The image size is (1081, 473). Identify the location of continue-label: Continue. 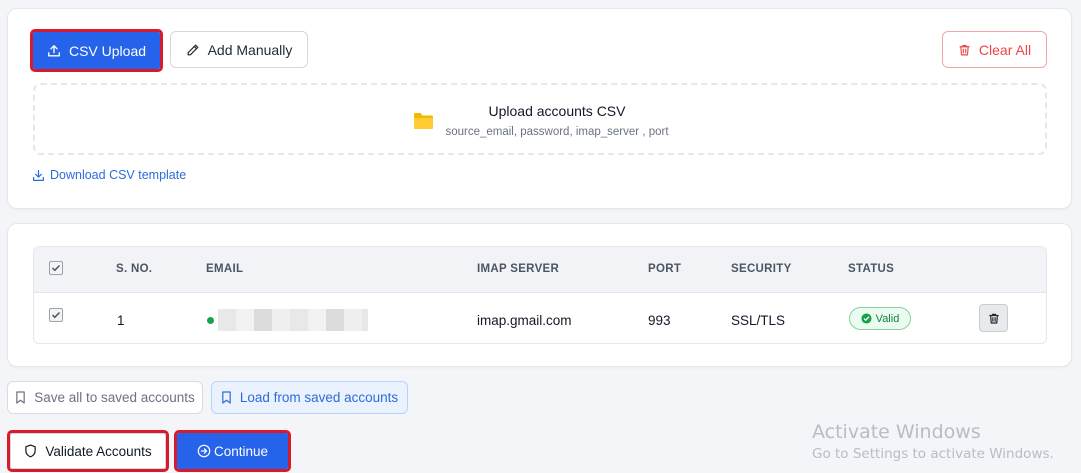
(241, 451).